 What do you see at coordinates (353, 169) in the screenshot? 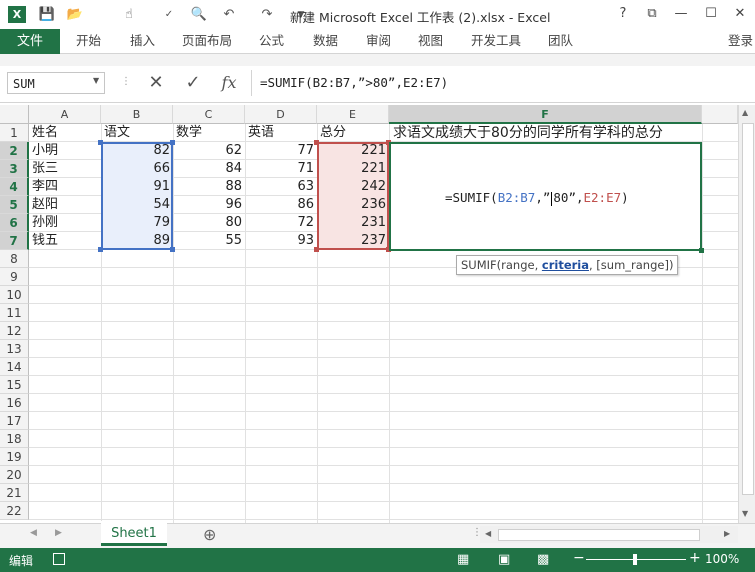
I see `cell-e3: 221` at bounding box center [353, 169].